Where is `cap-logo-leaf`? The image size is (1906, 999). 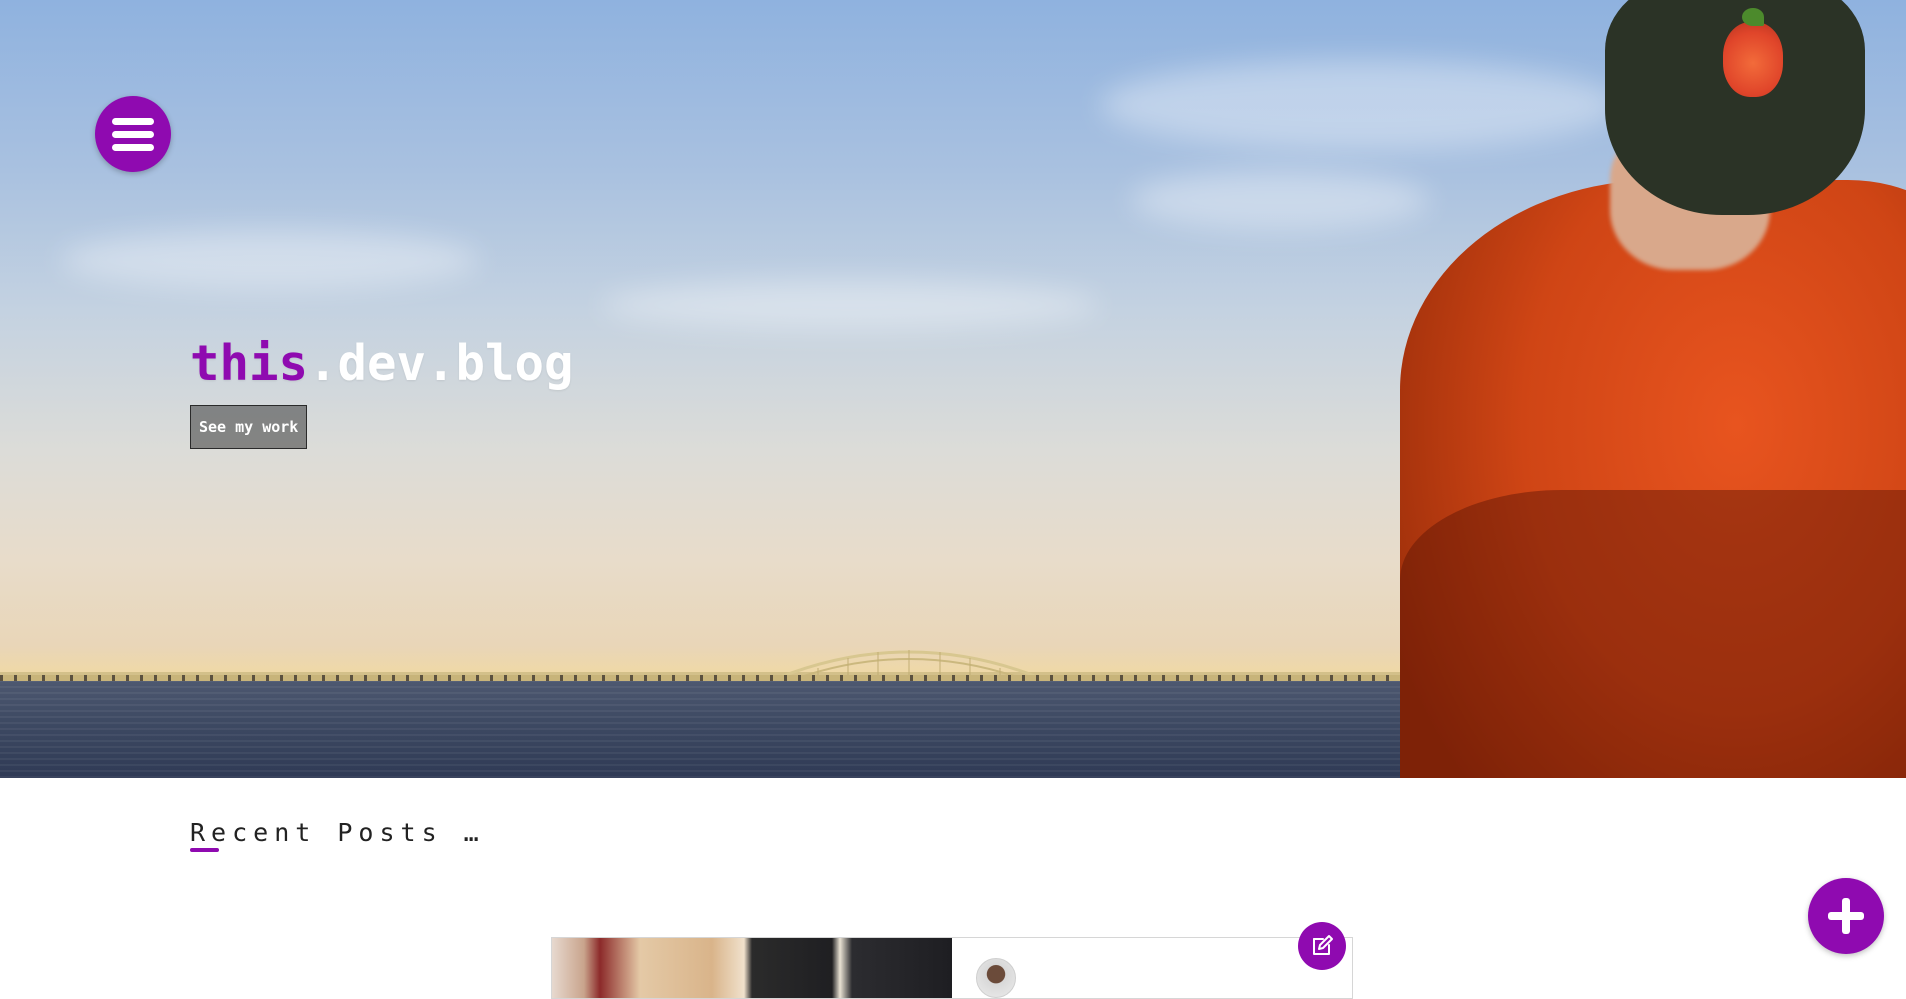 cap-logo-leaf is located at coordinates (1753, 17).